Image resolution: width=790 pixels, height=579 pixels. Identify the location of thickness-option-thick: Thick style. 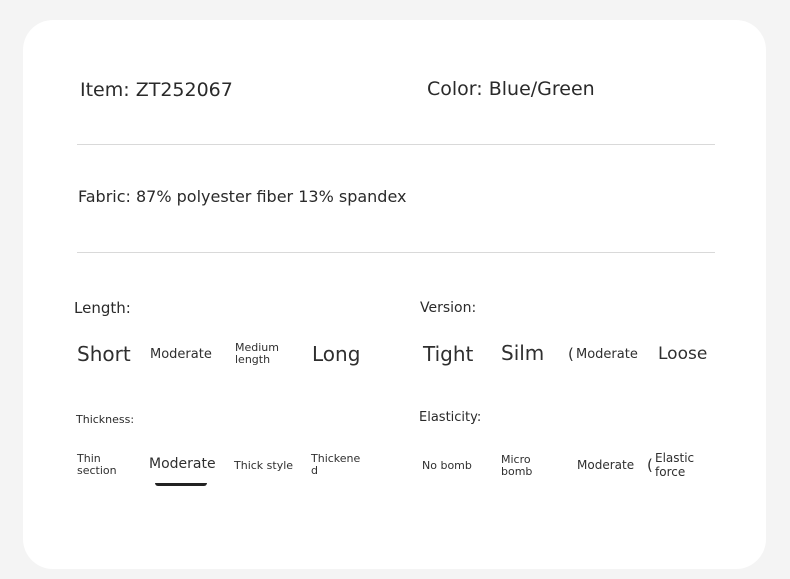
(264, 465).